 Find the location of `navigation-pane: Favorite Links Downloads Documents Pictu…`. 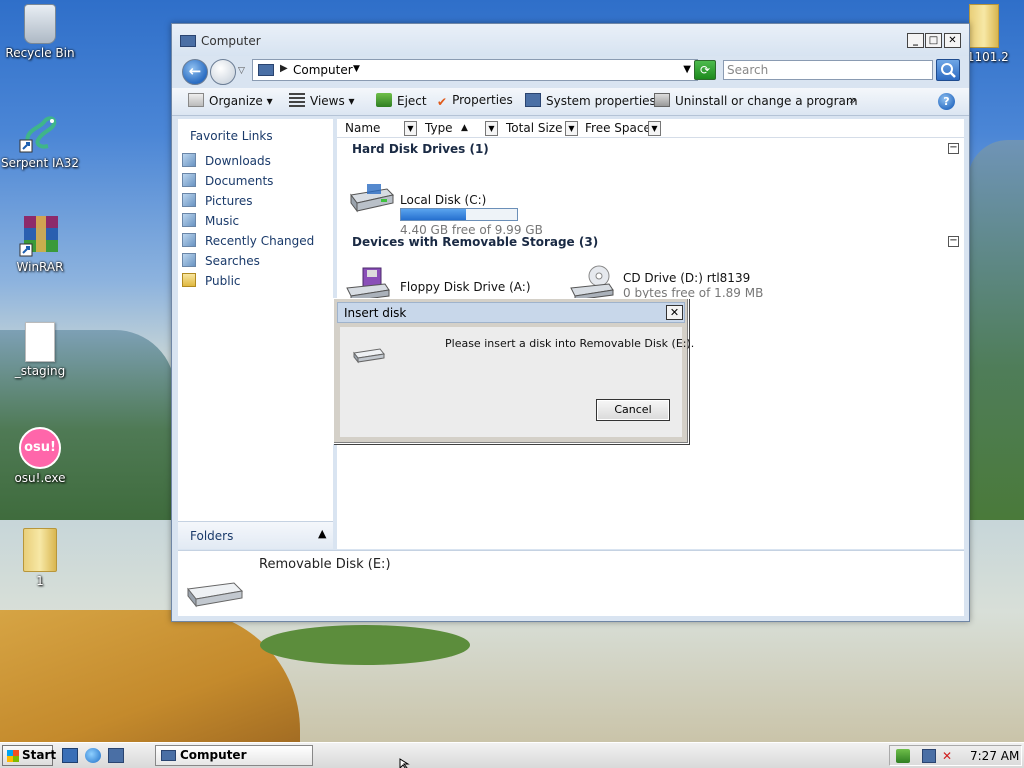

navigation-pane: Favorite Links Downloads Documents Pictu… is located at coordinates (255, 334).